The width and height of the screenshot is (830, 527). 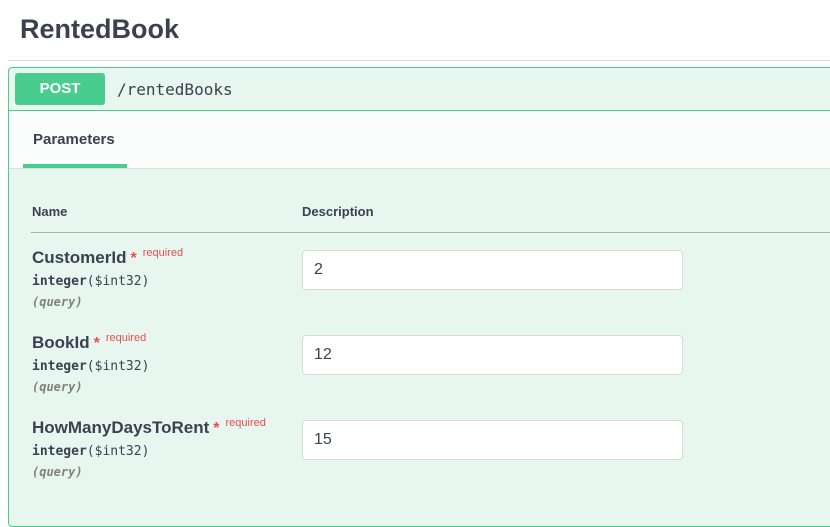 What do you see at coordinates (492, 440) in the screenshot?
I see `howmanydaystorent-input` at bounding box center [492, 440].